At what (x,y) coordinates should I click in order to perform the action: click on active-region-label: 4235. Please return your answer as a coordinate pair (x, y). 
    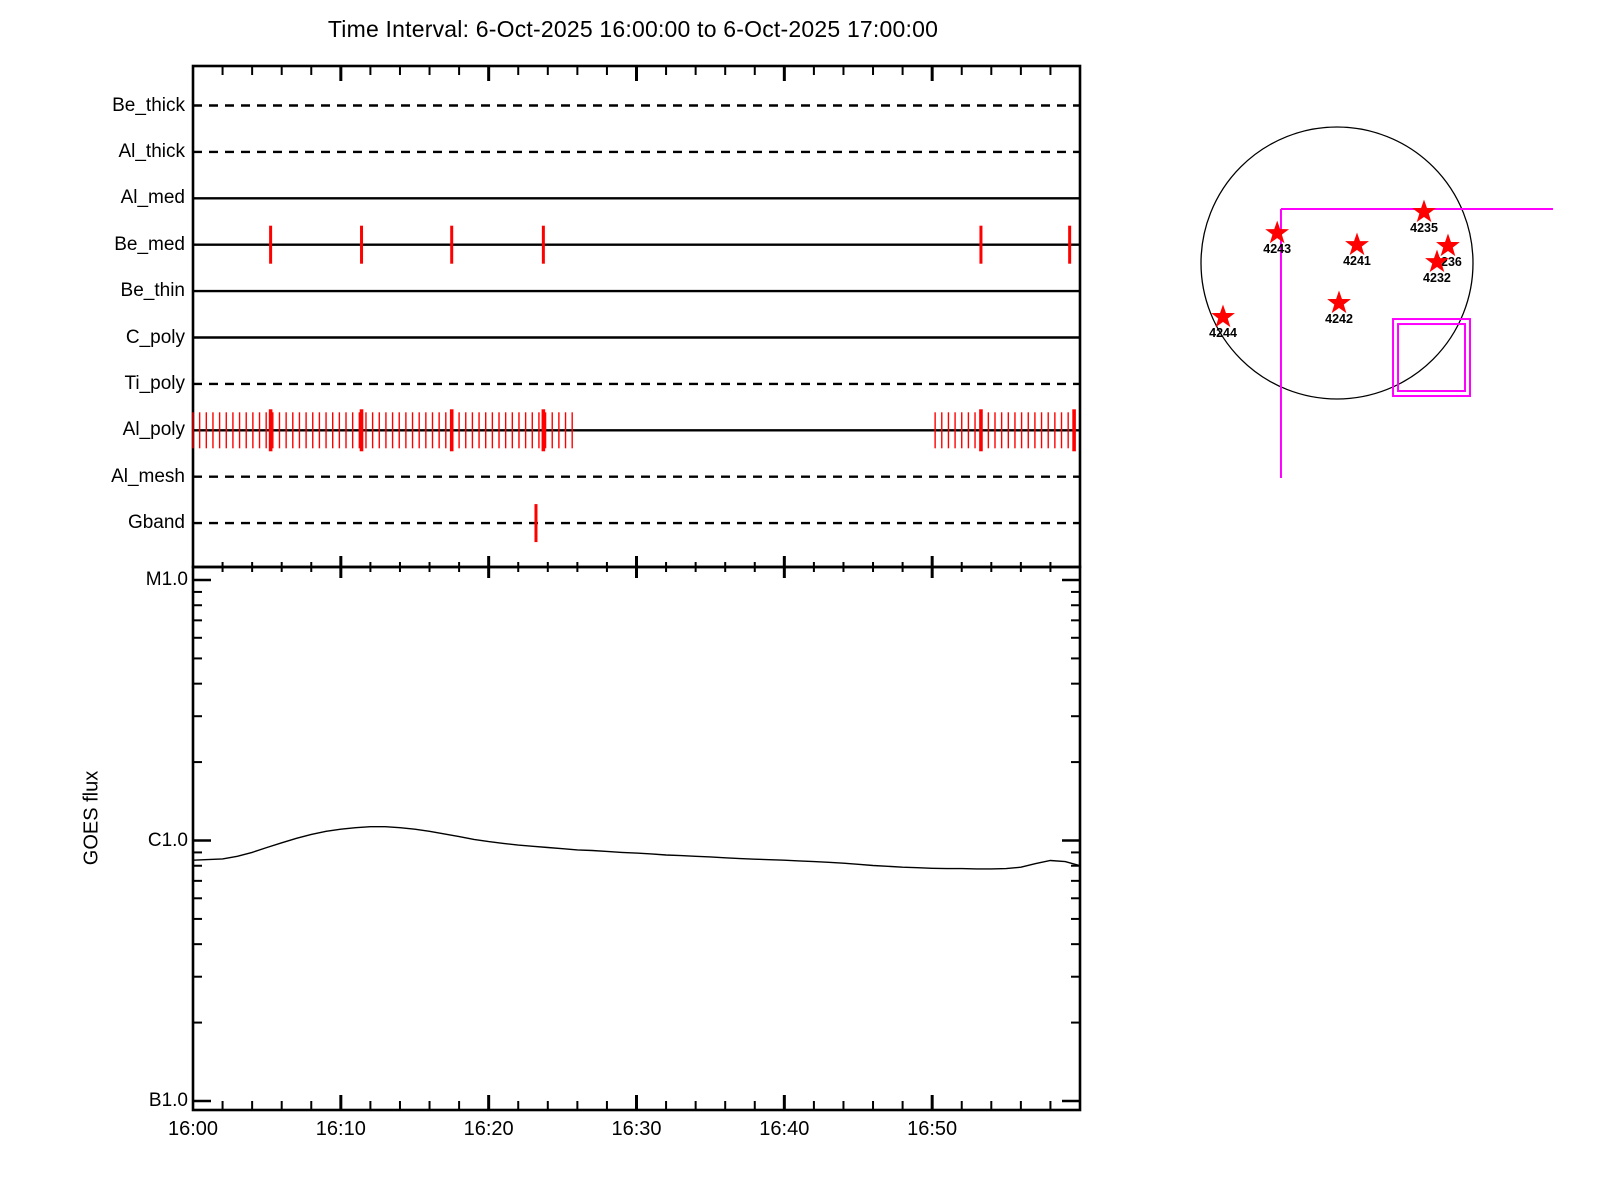
    Looking at the image, I should click on (1424, 228).